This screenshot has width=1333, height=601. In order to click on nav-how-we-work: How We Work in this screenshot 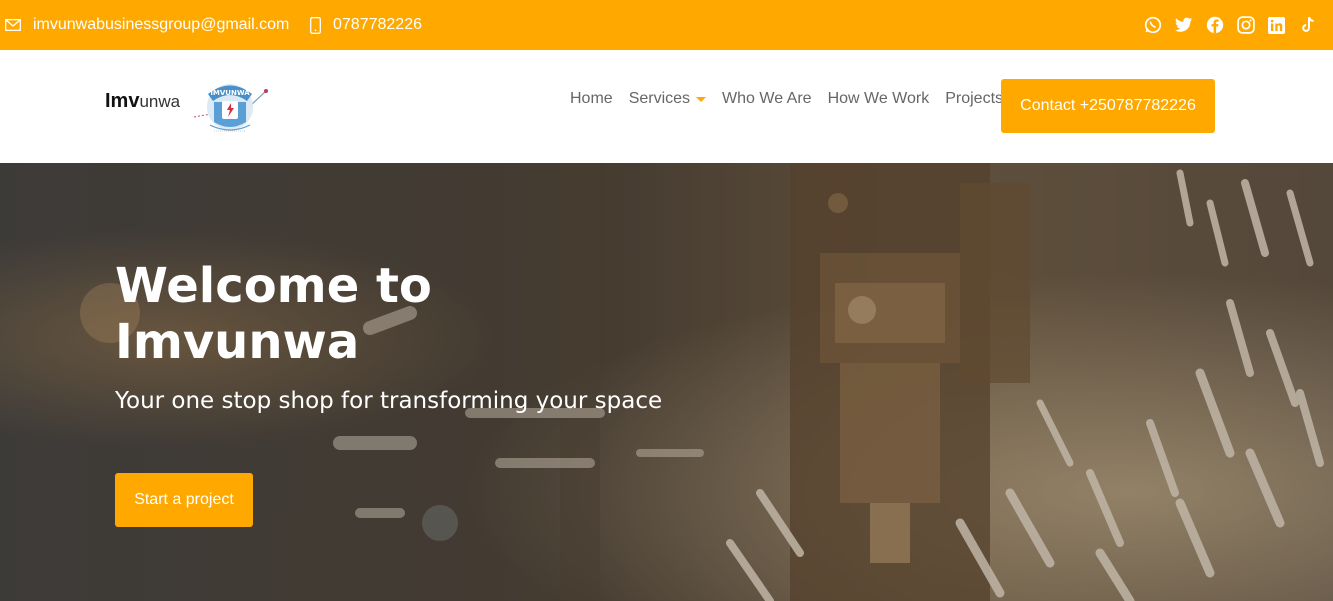, I will do `click(879, 99)`.